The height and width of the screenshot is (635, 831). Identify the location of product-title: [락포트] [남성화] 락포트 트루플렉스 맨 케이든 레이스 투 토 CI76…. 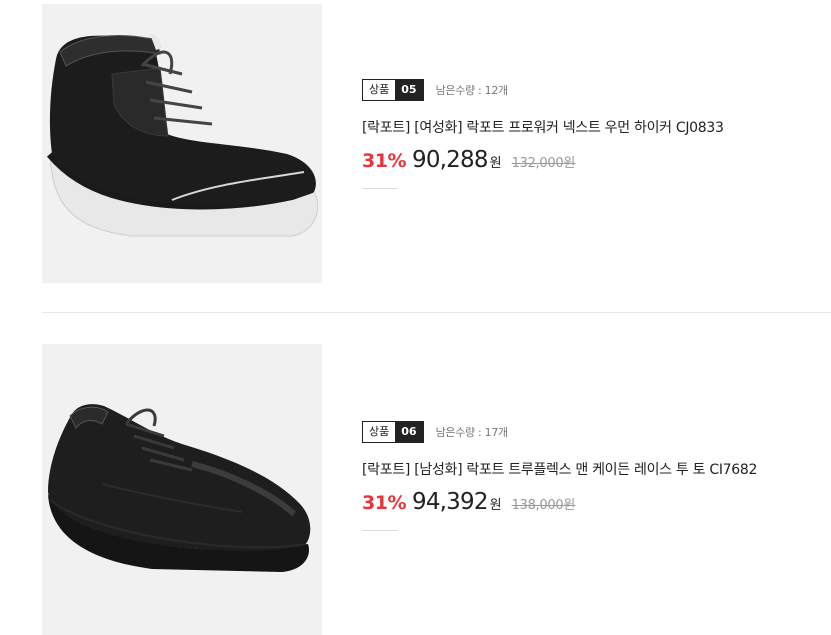
(559, 469).